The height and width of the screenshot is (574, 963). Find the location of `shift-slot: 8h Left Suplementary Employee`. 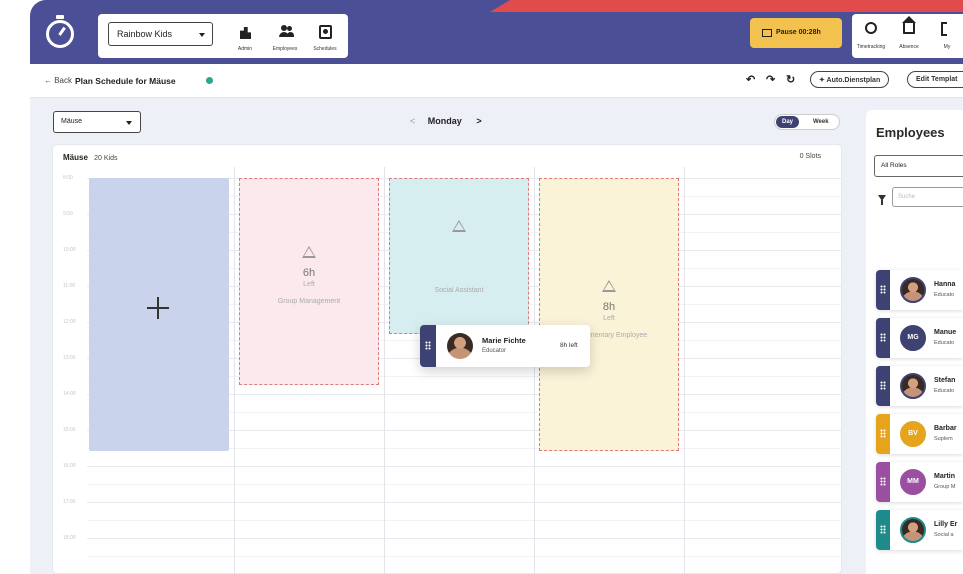

shift-slot: 8h Left Suplementary Employee is located at coordinates (609, 314).